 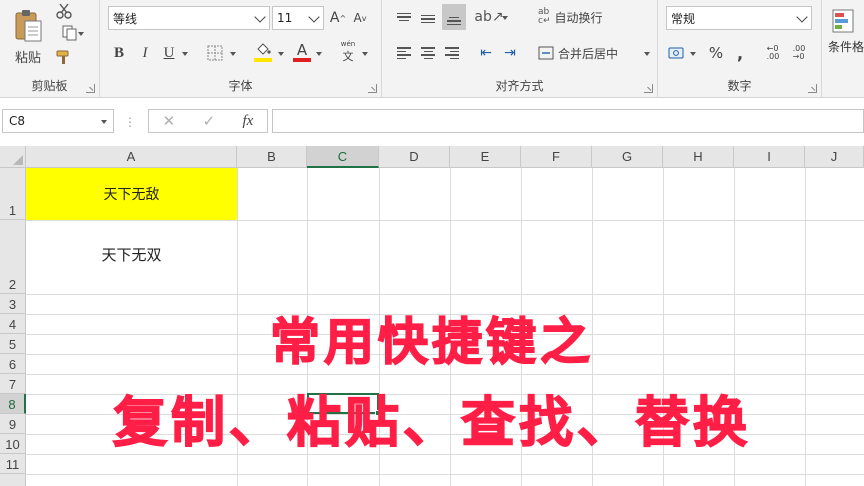 I want to click on italic-button: I, so click(x=145, y=53).